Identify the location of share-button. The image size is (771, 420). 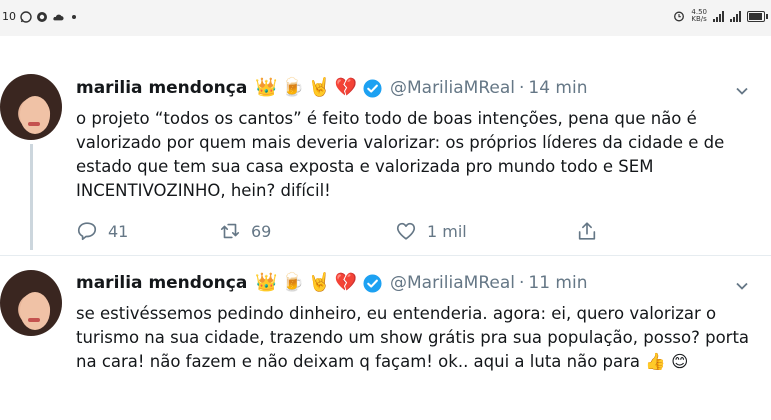
(587, 231).